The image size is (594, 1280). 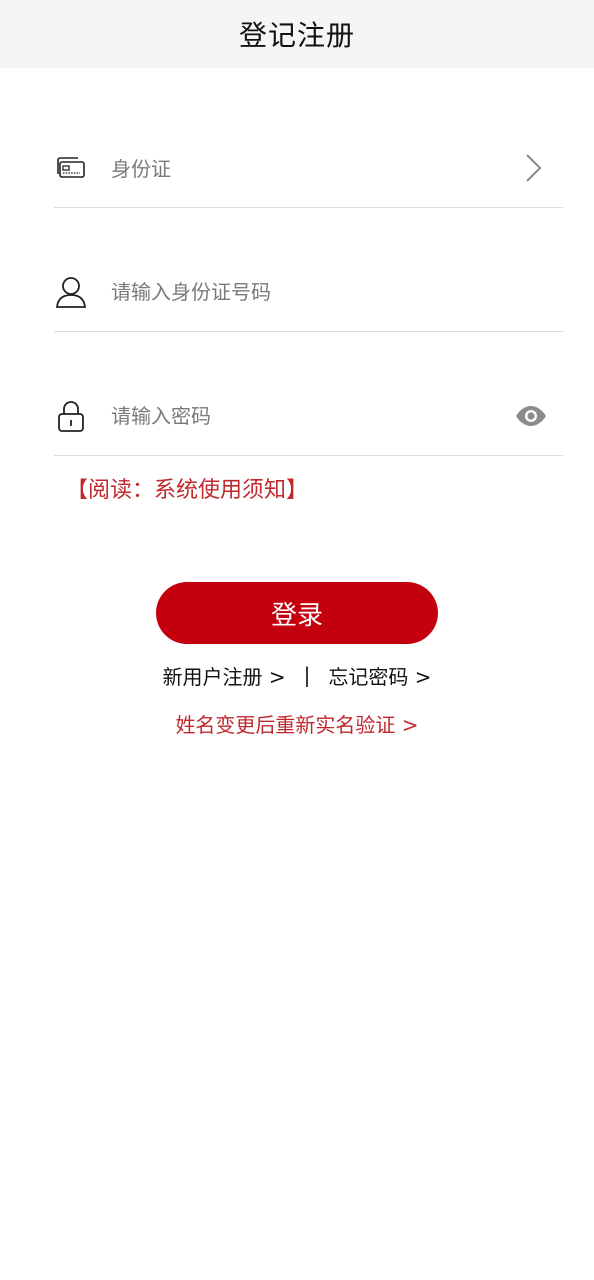 What do you see at coordinates (311, 291) in the screenshot?
I see `id-number-input` at bounding box center [311, 291].